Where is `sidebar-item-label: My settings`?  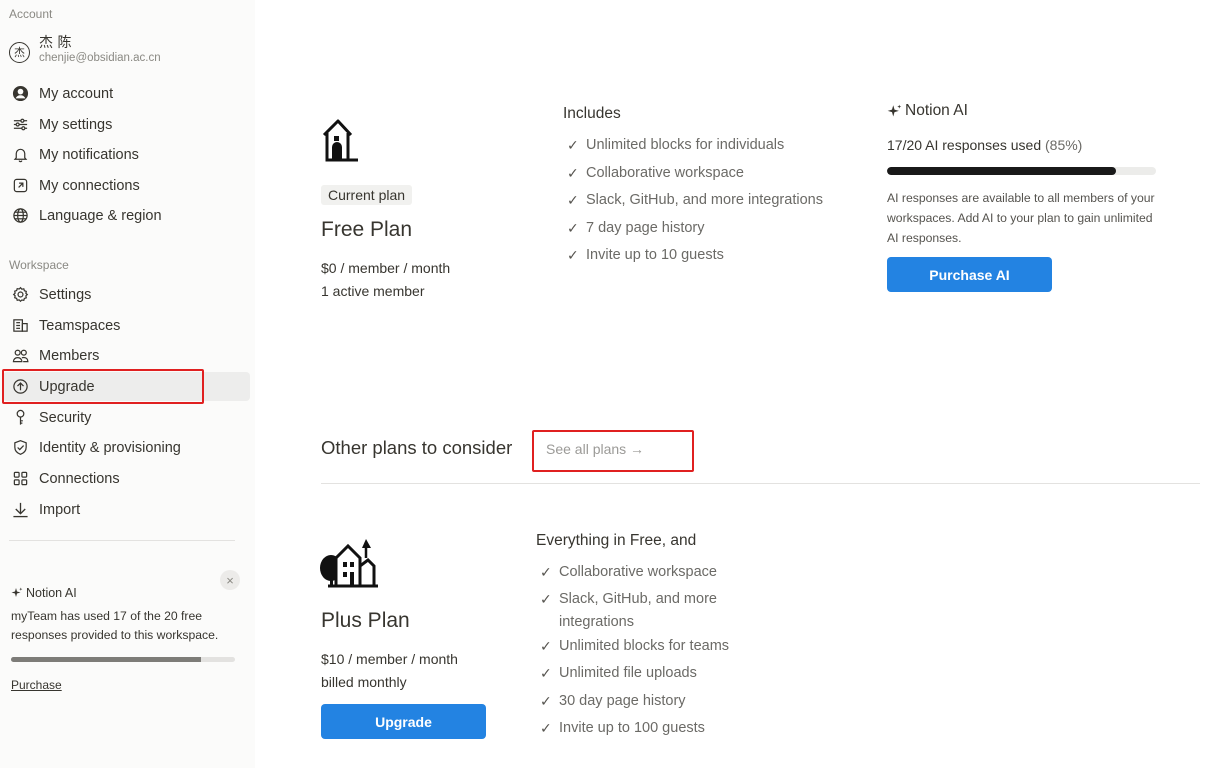 sidebar-item-label: My settings is located at coordinates (76, 124).